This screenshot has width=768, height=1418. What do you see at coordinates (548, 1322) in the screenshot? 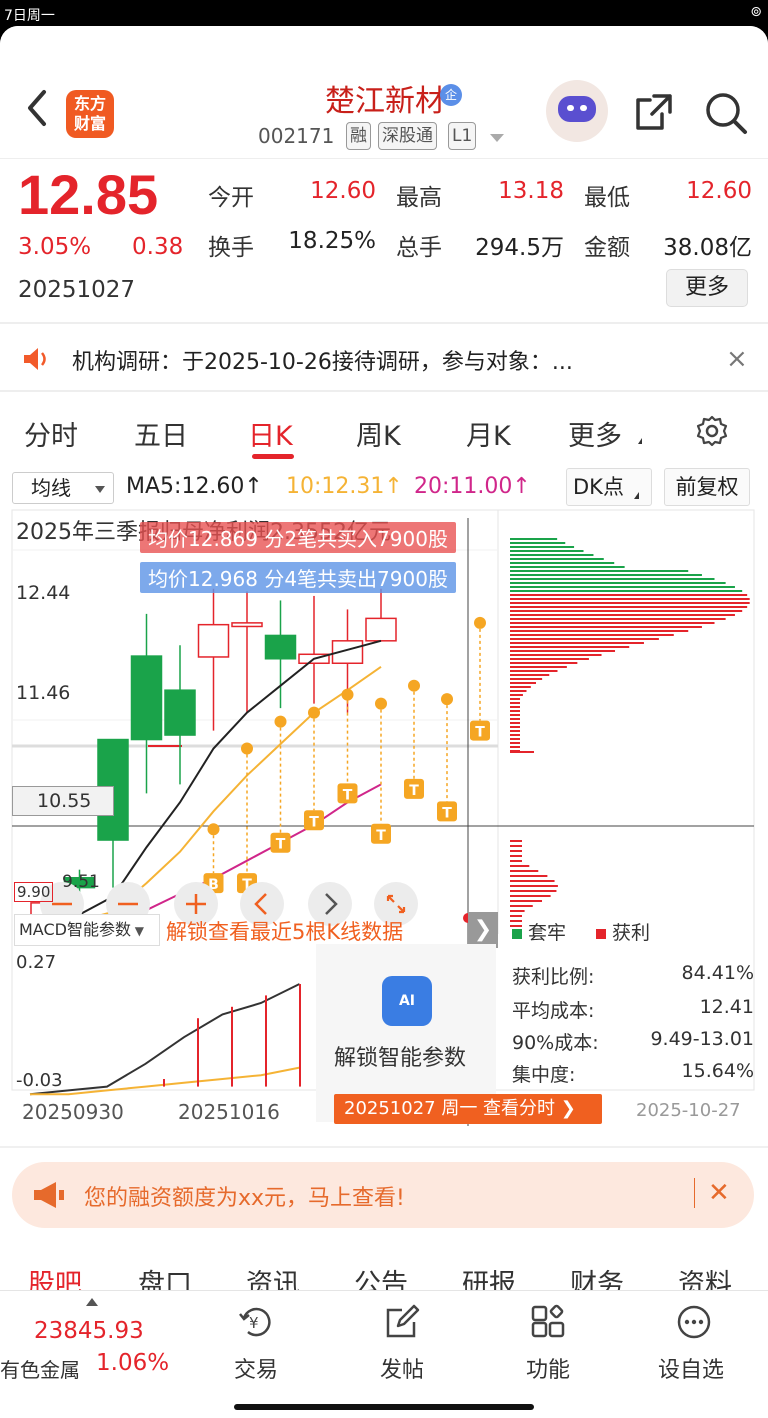
I see `grid-icon` at bounding box center [548, 1322].